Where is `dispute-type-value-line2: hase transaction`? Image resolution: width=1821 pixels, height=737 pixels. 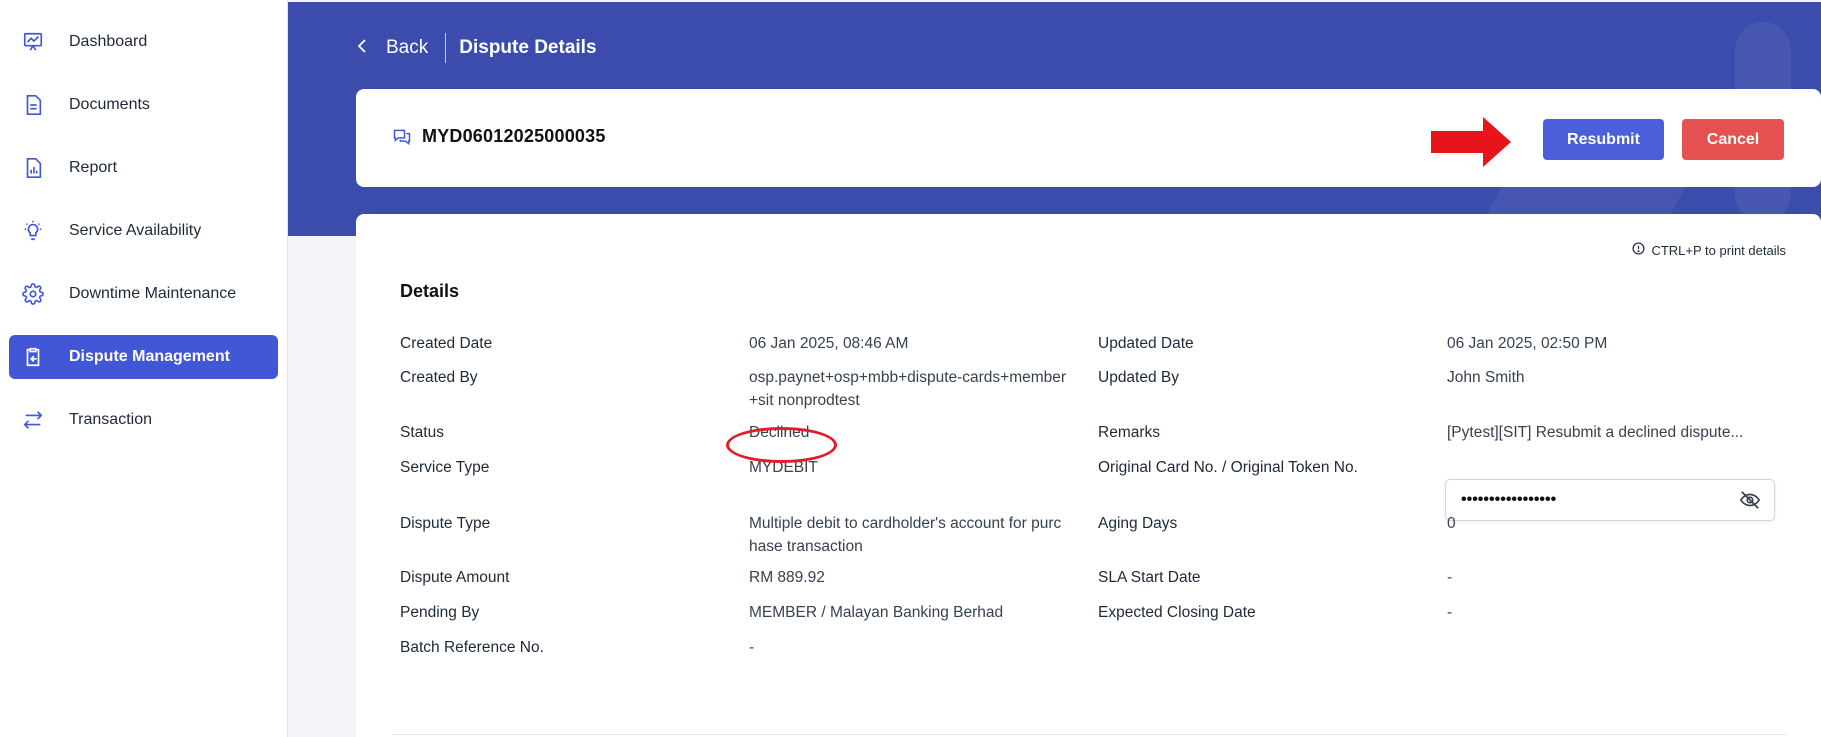 dispute-type-value-line2: hase transaction is located at coordinates (806, 546).